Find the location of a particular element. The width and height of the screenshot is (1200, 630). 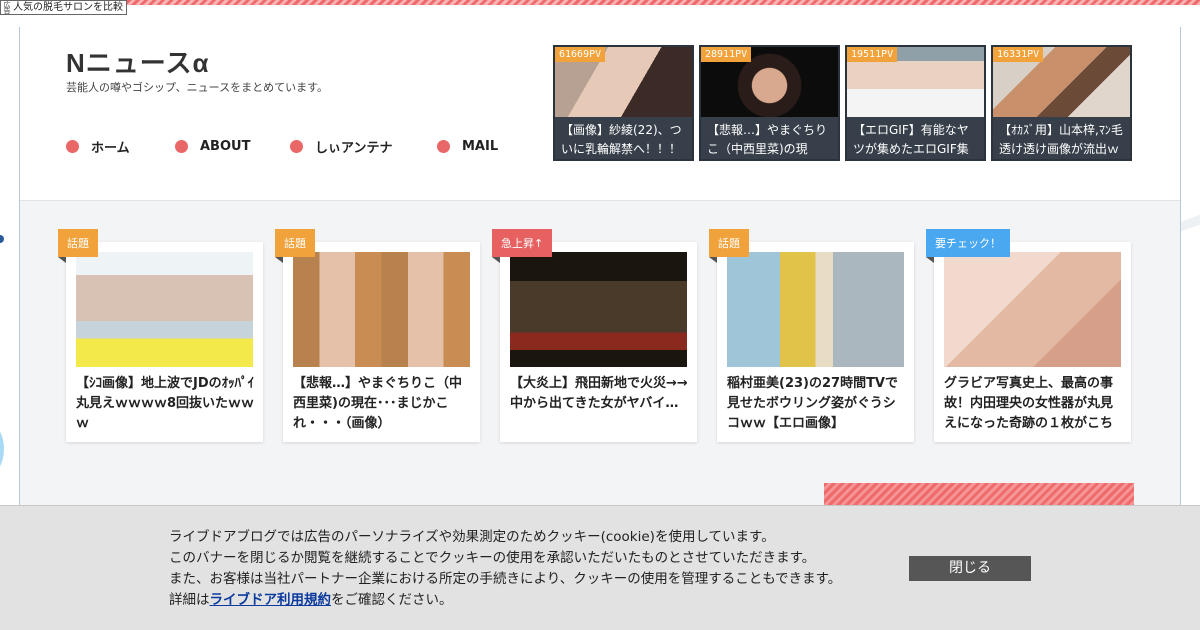

article-tag: 要チェック！ is located at coordinates (968, 246).